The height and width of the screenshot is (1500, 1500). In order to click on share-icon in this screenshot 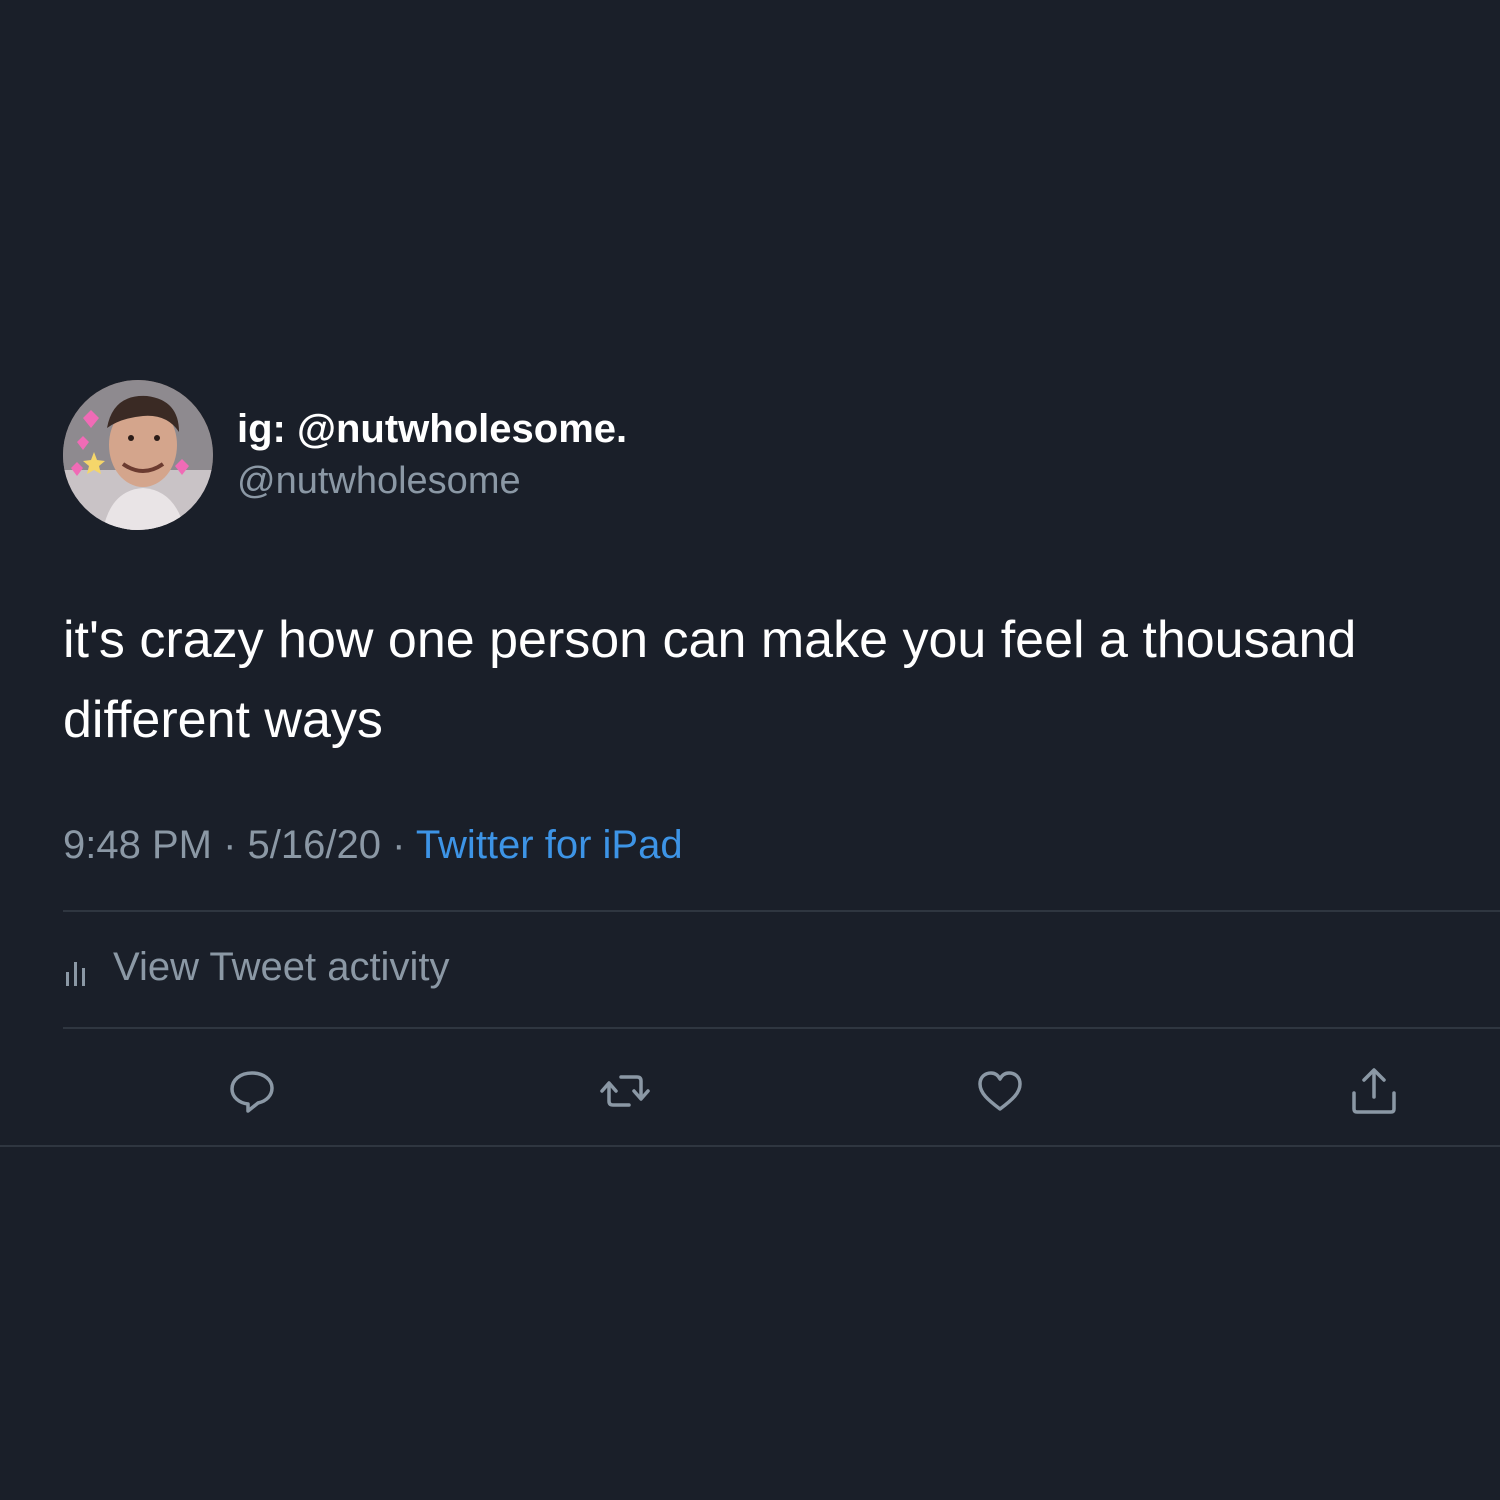, I will do `click(1374, 1091)`.